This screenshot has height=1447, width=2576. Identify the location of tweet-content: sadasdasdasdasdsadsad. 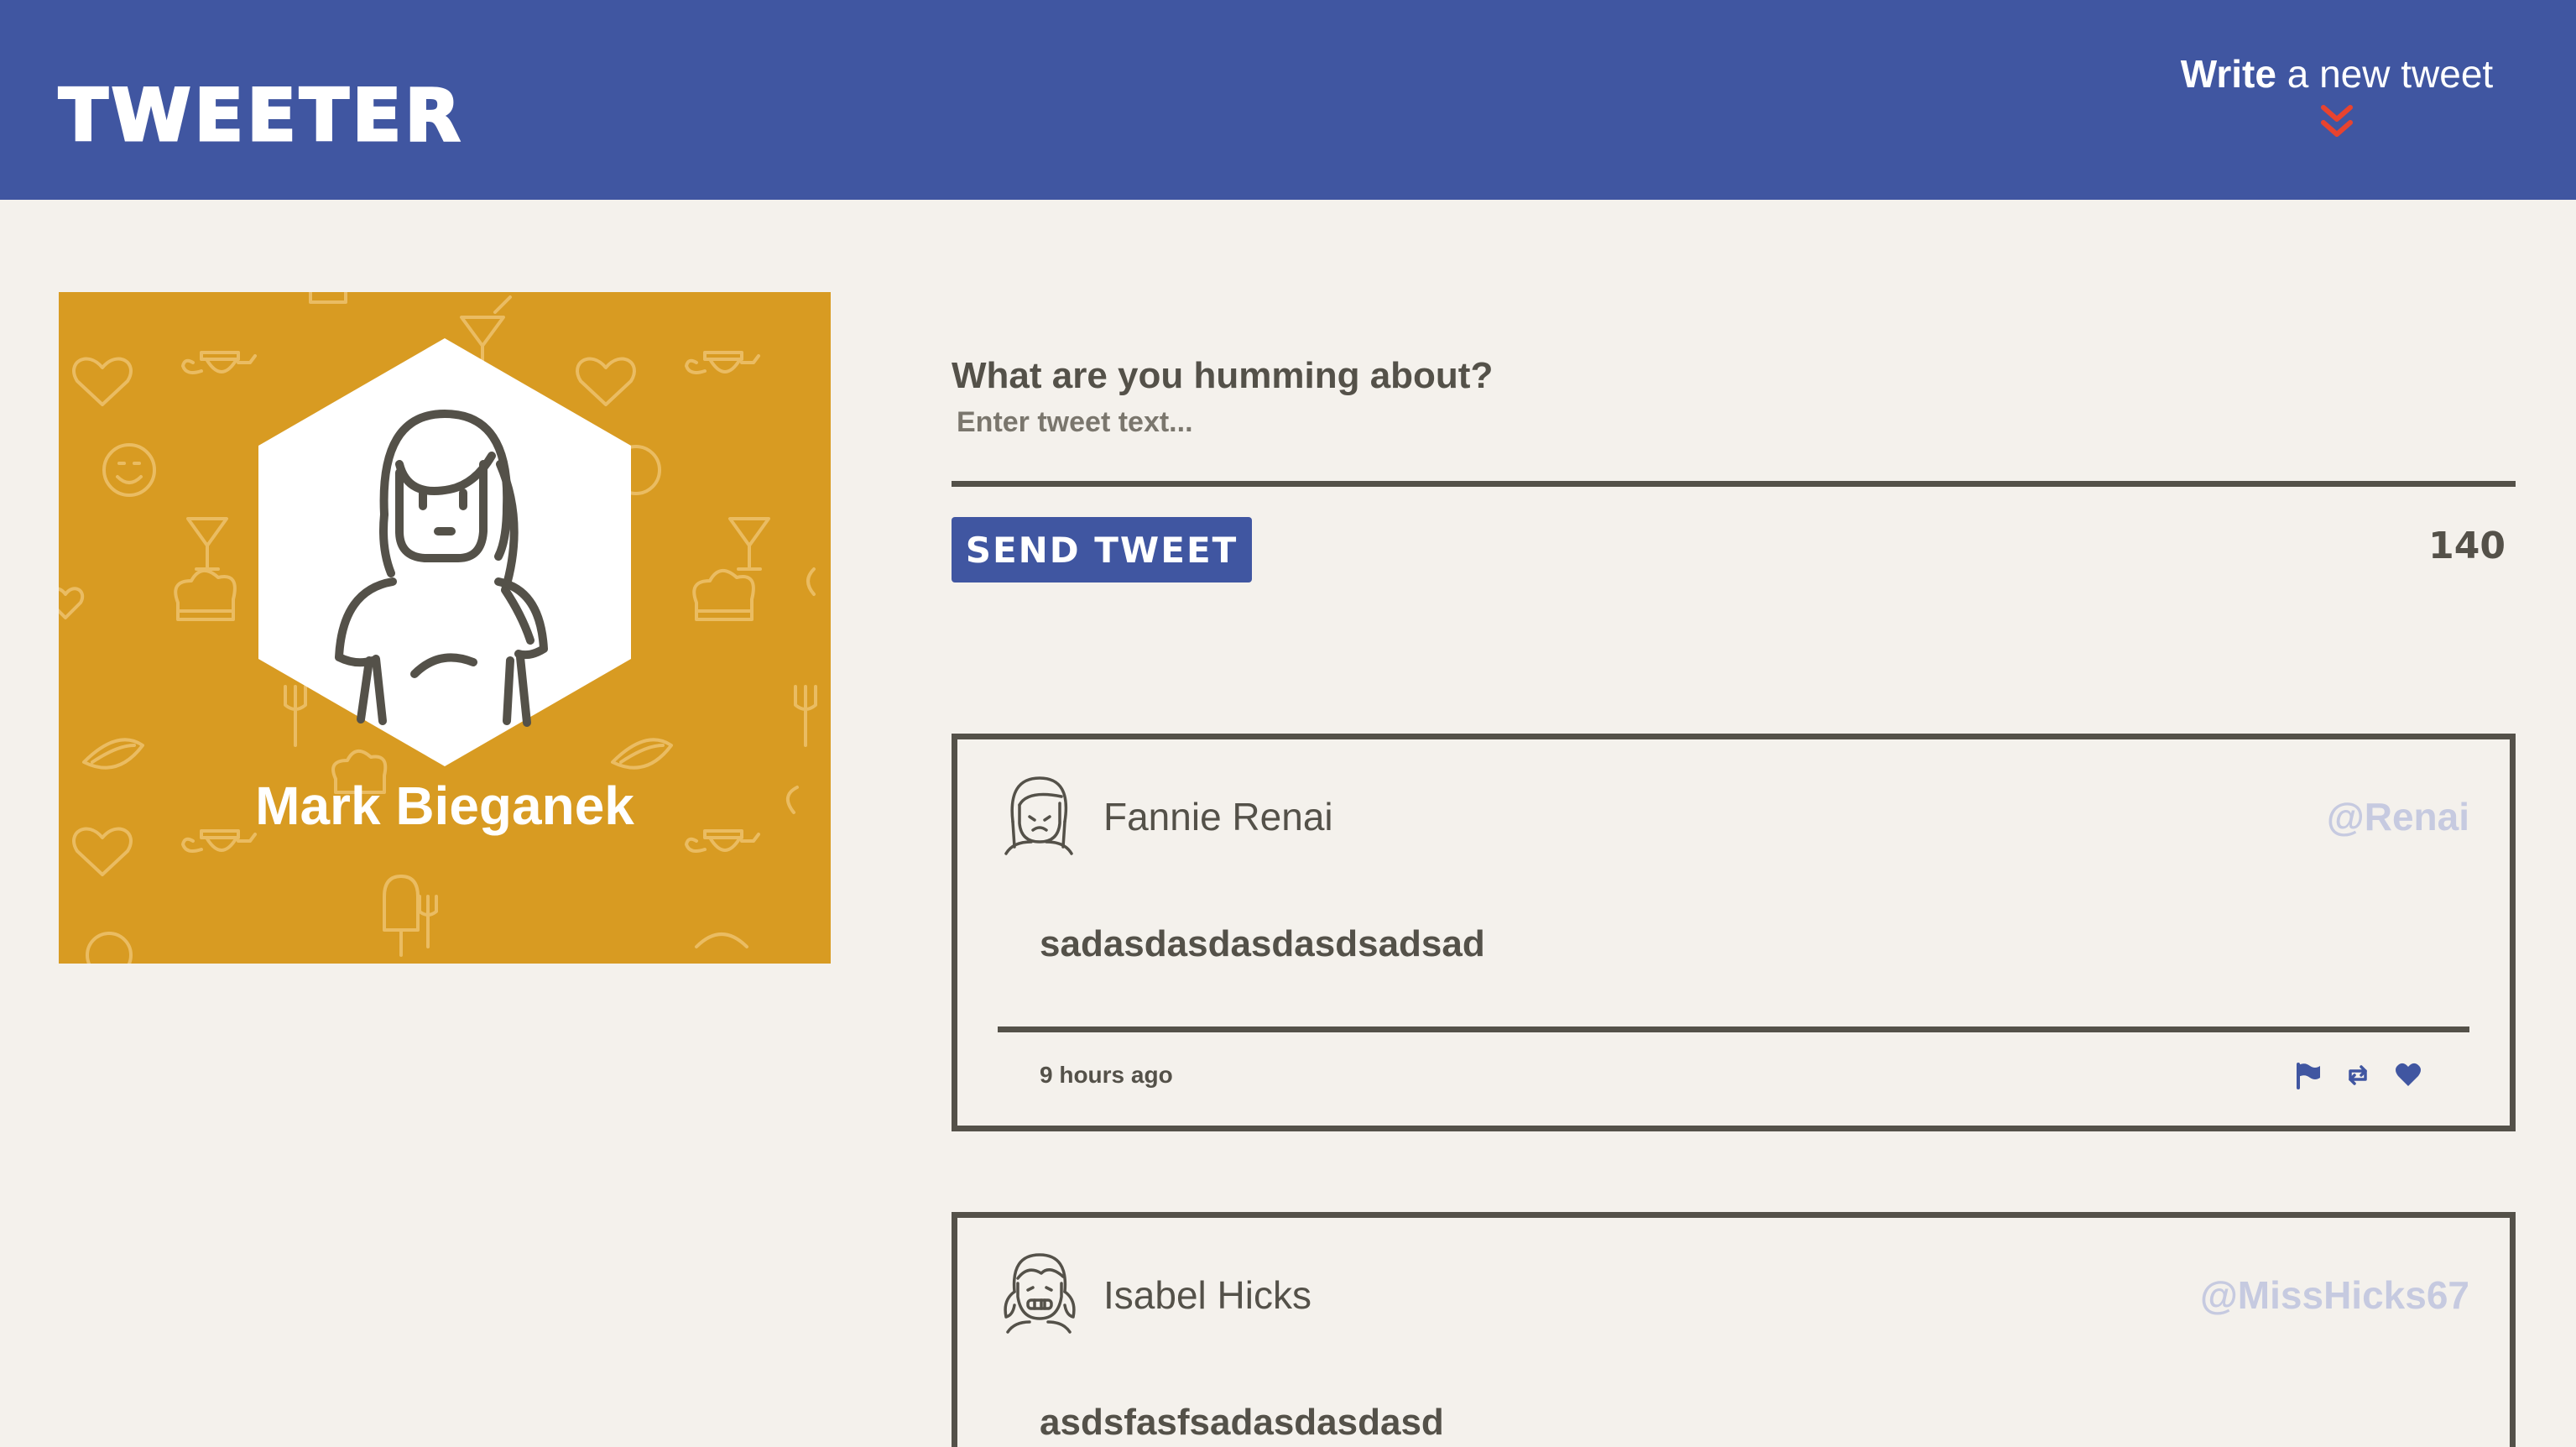
(1262, 943).